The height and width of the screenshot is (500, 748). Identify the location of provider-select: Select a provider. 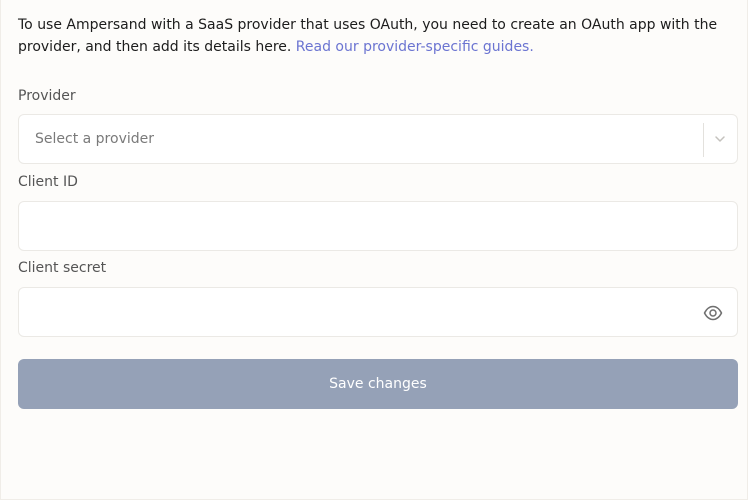
(378, 139).